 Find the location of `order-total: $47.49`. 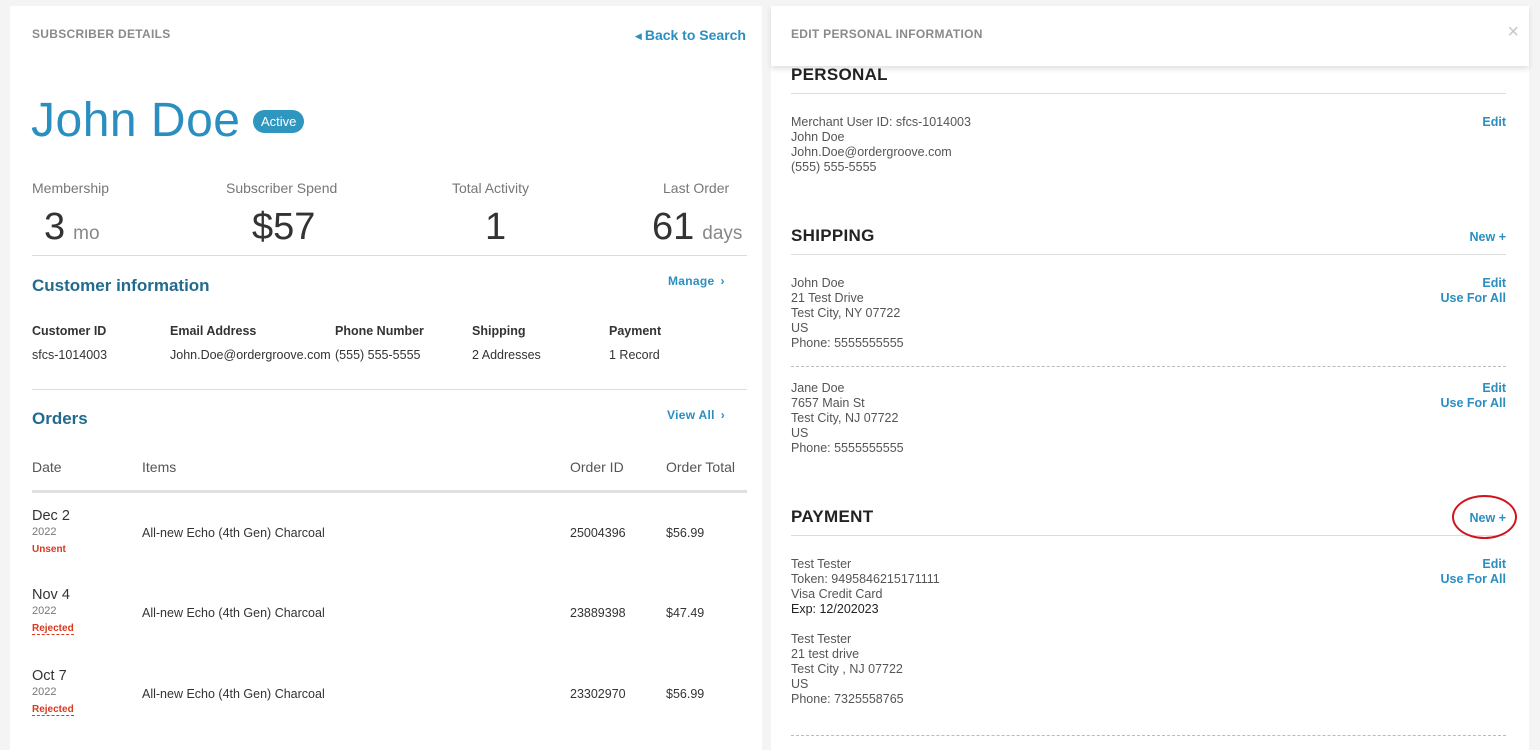

order-total: $47.49 is located at coordinates (685, 613).